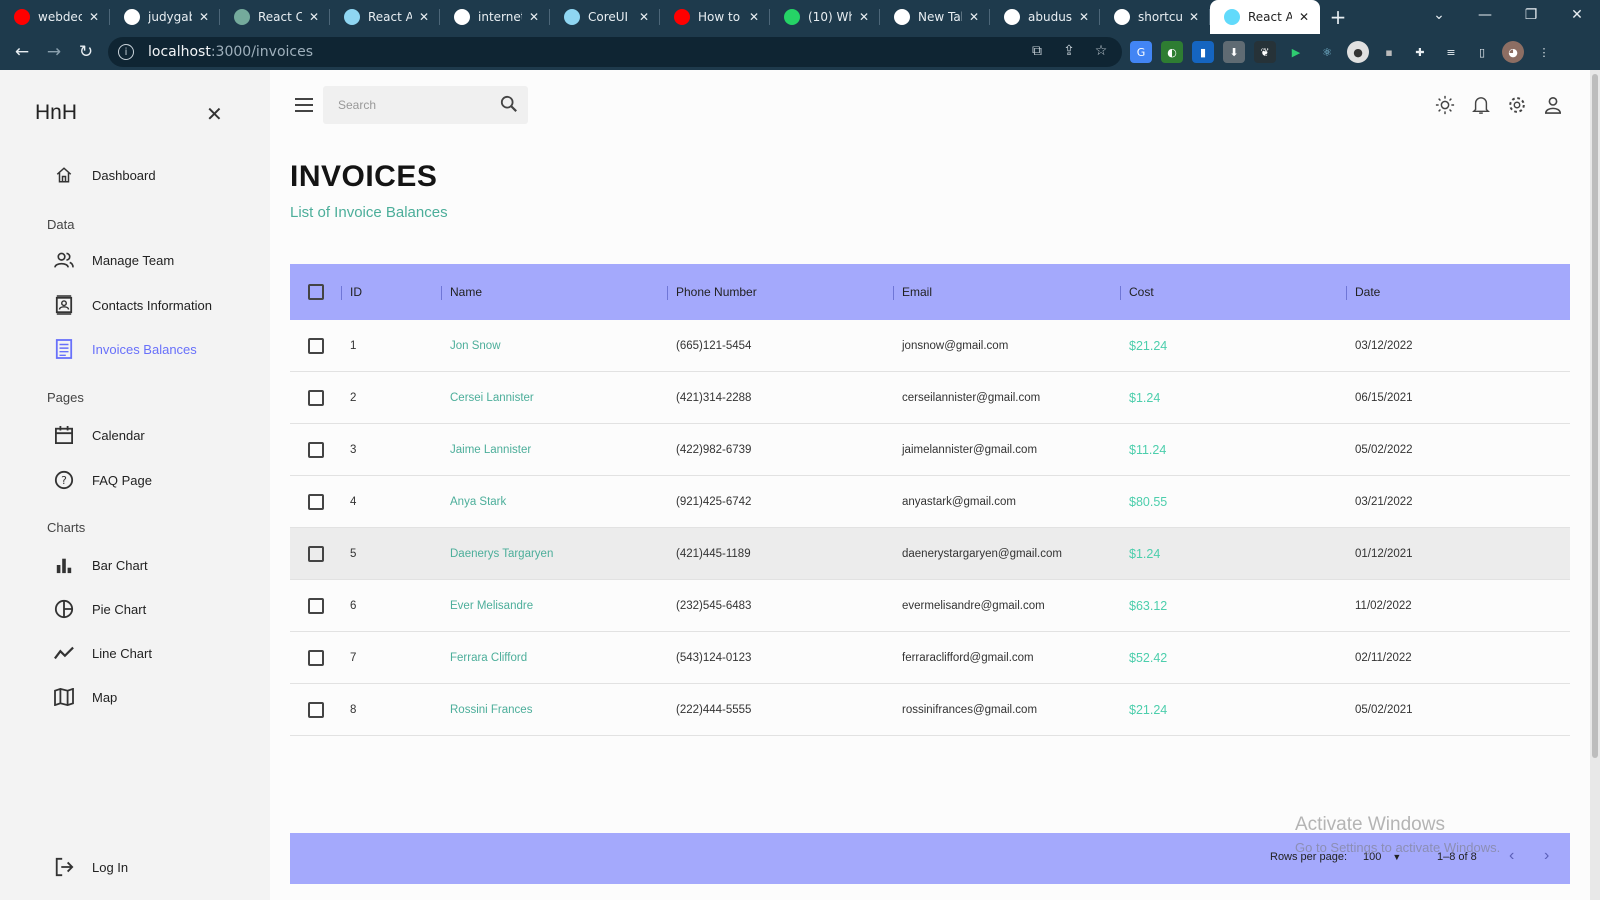 This screenshot has height=900, width=1600. What do you see at coordinates (1389, 52) in the screenshot?
I see `mic-extension-icon: ▪` at bounding box center [1389, 52].